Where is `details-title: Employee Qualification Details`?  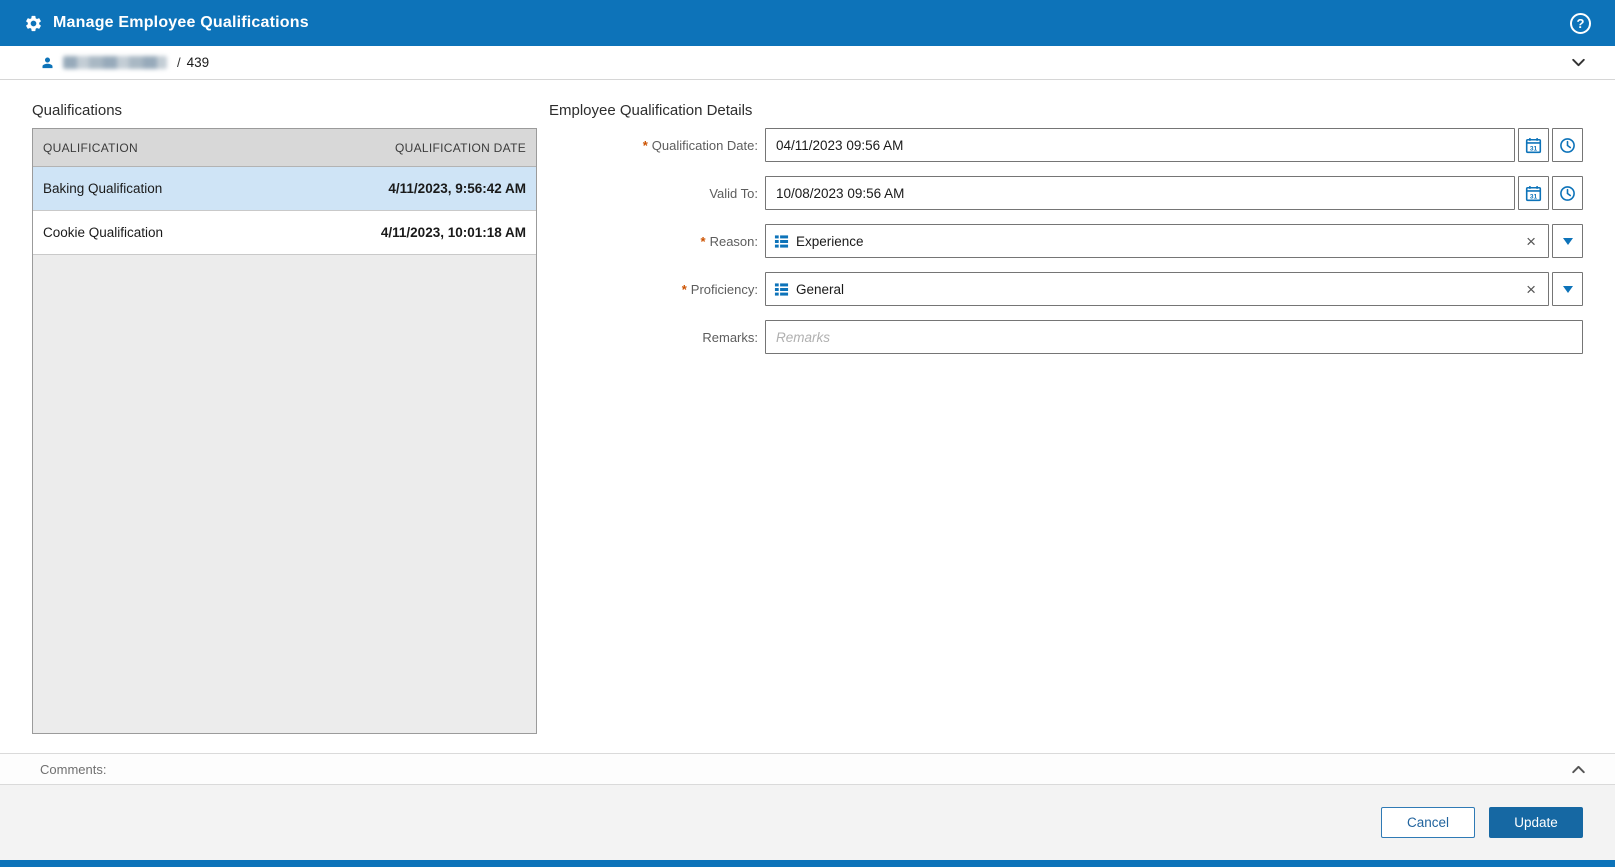
details-title: Employee Qualification Details is located at coordinates (651, 110).